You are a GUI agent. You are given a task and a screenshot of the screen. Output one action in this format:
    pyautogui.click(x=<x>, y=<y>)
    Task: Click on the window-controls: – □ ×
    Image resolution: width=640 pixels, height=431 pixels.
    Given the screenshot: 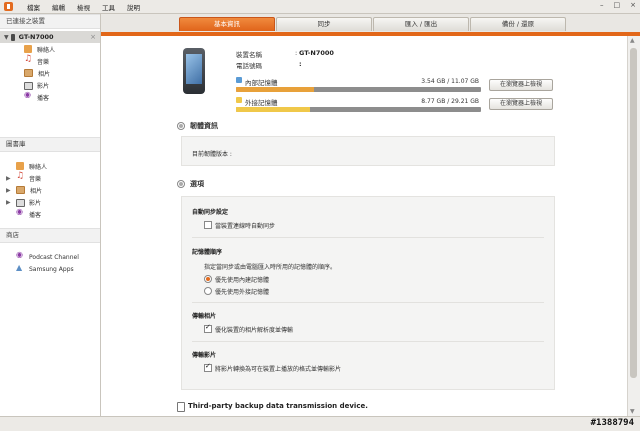 What is the action you would take?
    pyautogui.click(x=618, y=5)
    